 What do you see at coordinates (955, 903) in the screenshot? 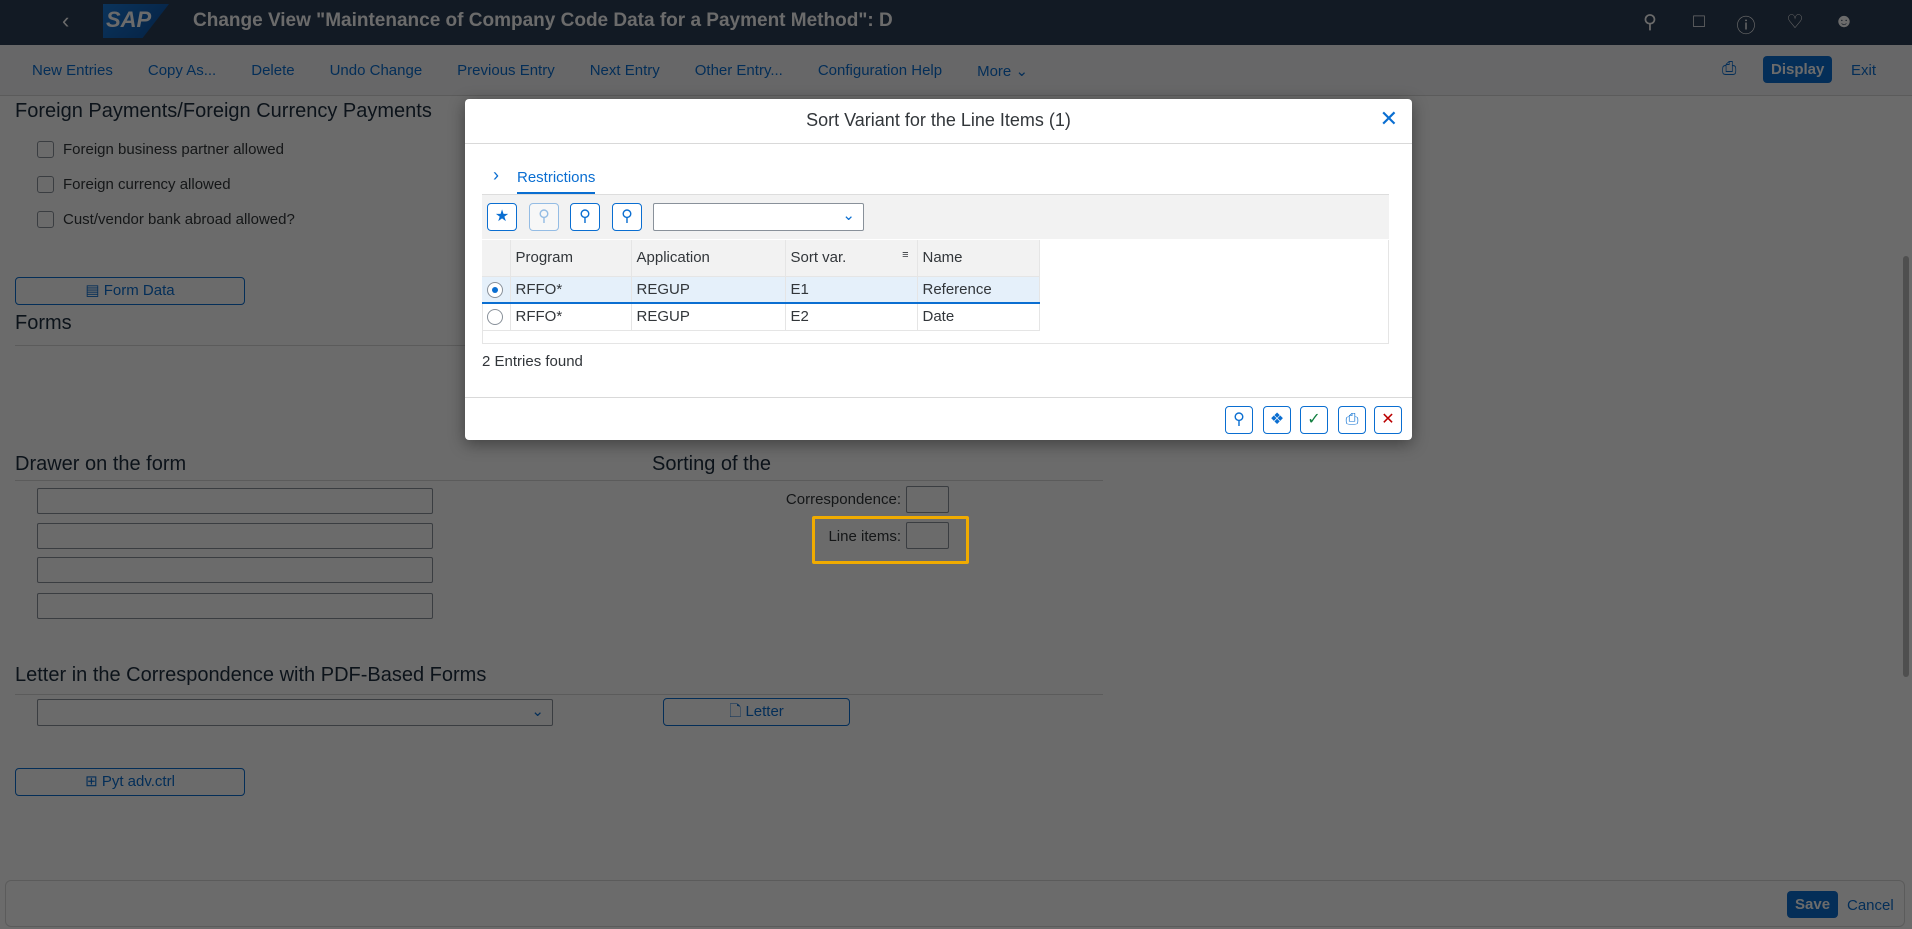
I see `footer-bar: Save Cancel` at bounding box center [955, 903].